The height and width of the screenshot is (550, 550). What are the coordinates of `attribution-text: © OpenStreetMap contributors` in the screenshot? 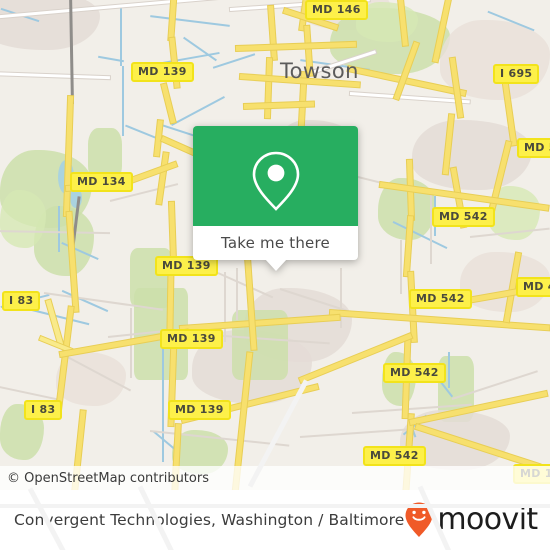 It's located at (108, 478).